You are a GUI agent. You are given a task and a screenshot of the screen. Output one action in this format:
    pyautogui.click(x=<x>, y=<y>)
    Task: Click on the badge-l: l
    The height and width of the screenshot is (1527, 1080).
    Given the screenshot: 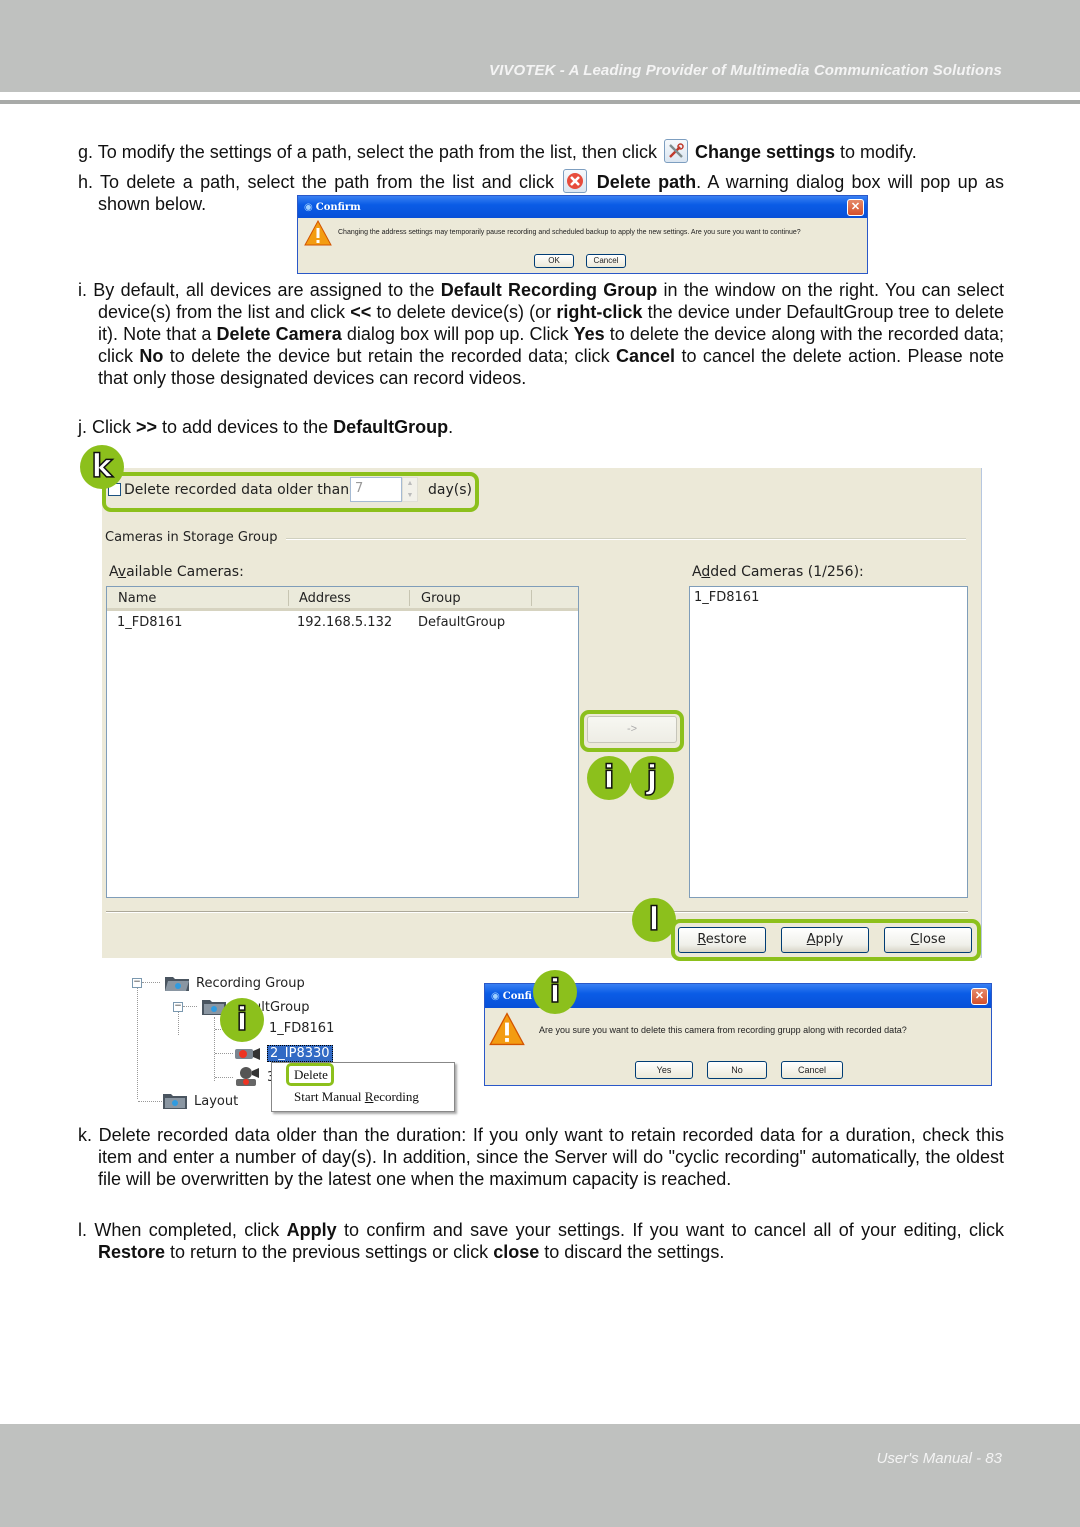 What is the action you would take?
    pyautogui.click(x=654, y=920)
    